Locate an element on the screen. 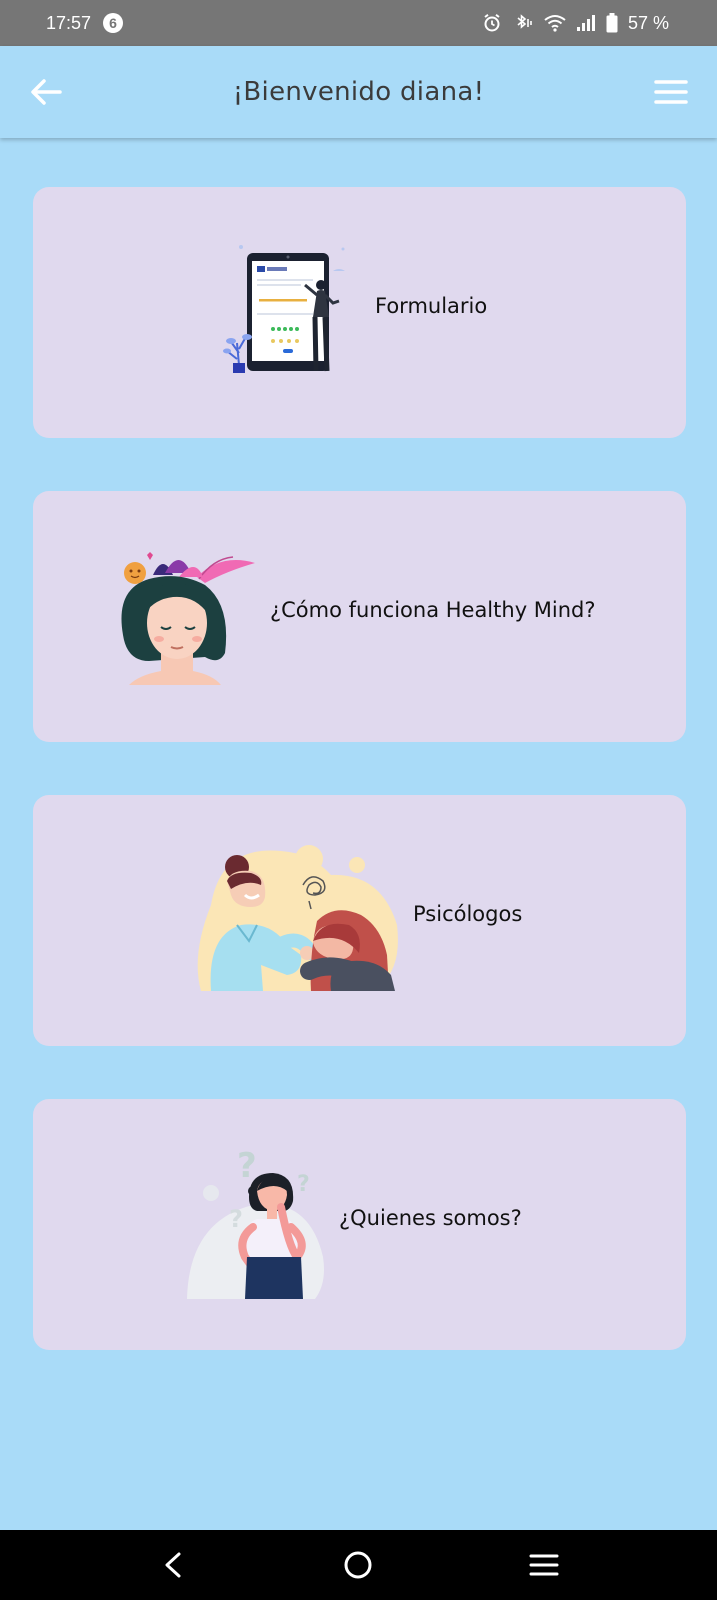 Image resolution: width=717 pixels, height=1600 pixels. hamburger-recents-icon is located at coordinates (544, 1565).